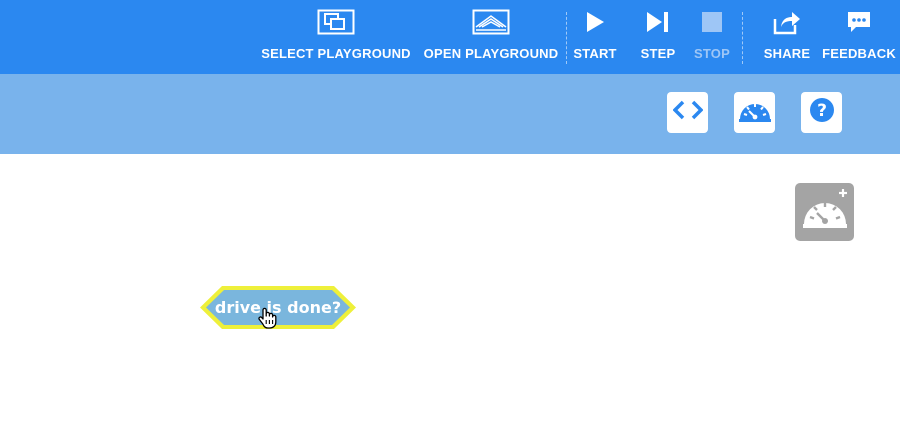 The image size is (900, 425). I want to click on play-icon, so click(595, 22).